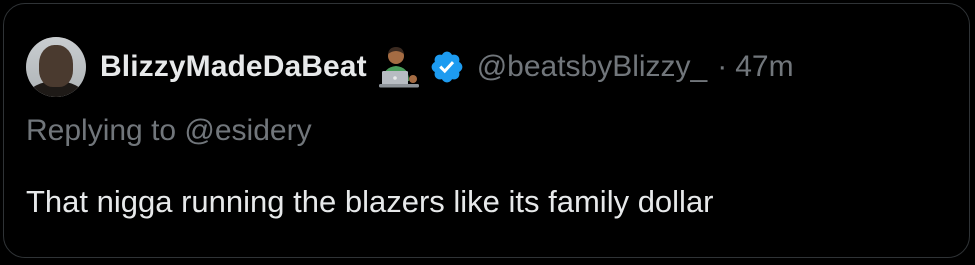 The height and width of the screenshot is (265, 975). Describe the element at coordinates (447, 67) in the screenshot. I see `verified-badge-icon` at that location.